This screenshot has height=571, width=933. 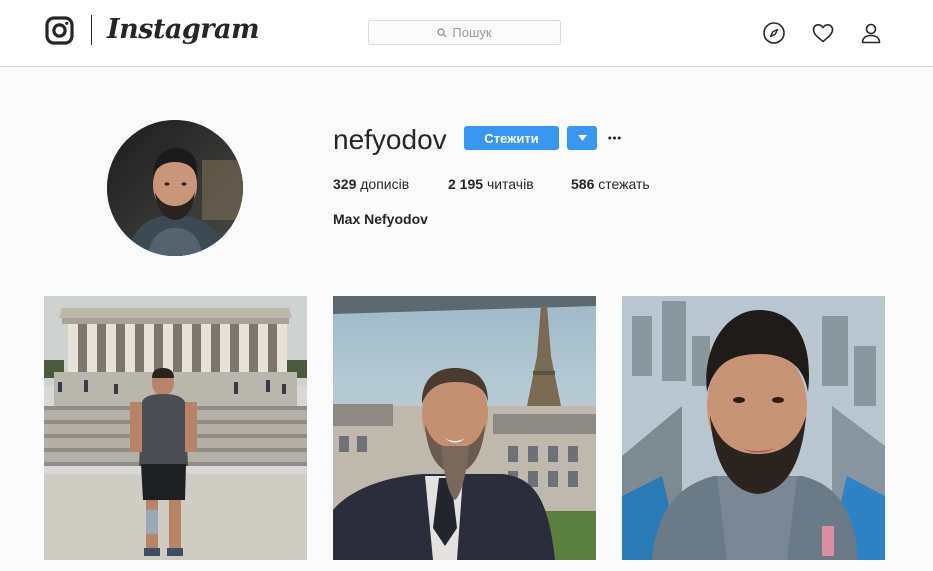 I want to click on profile-full-name: Max Nefyodov, so click(x=380, y=219).